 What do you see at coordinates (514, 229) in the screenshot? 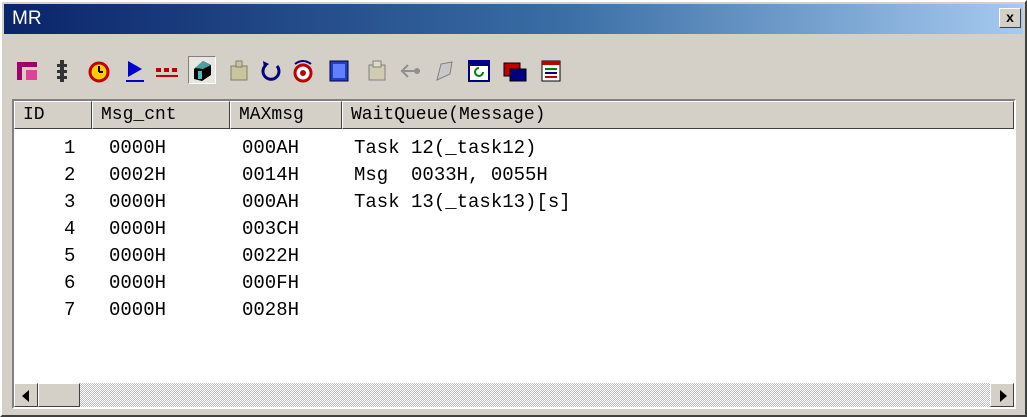
I see `table-row: 4 0000H 003CH` at bounding box center [514, 229].